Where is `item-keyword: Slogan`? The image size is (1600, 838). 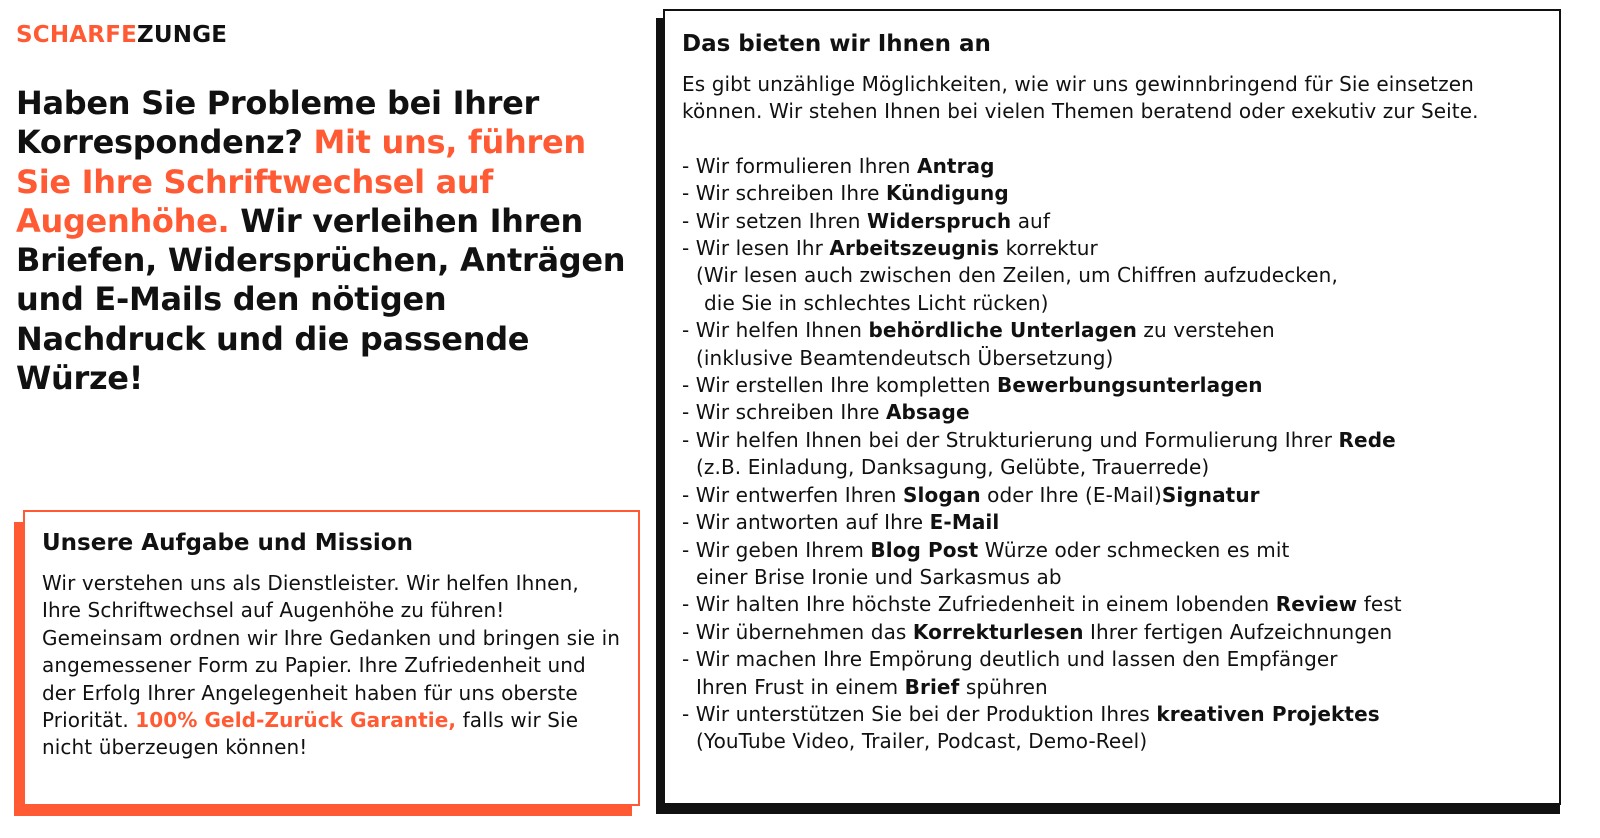
item-keyword: Slogan is located at coordinates (942, 494).